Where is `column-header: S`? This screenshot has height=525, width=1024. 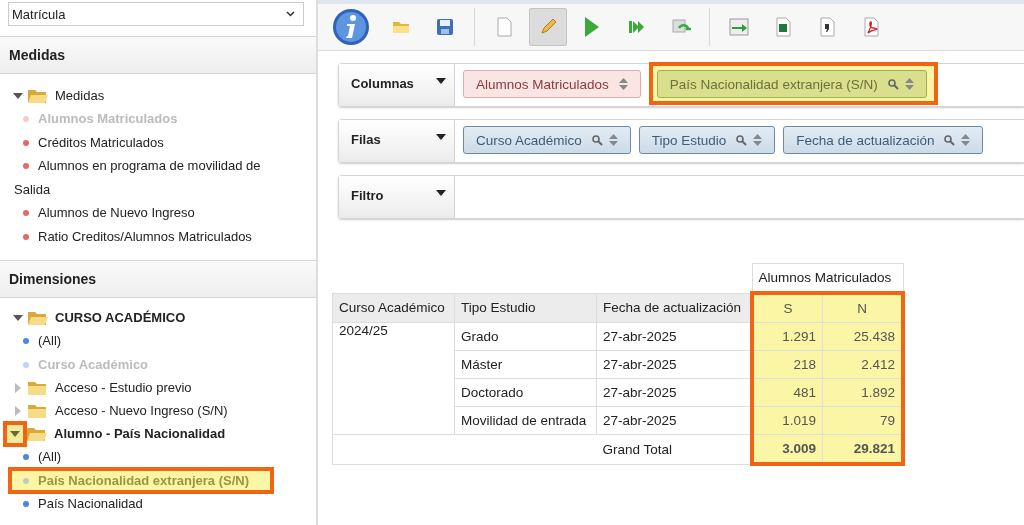 column-header: S is located at coordinates (787, 308).